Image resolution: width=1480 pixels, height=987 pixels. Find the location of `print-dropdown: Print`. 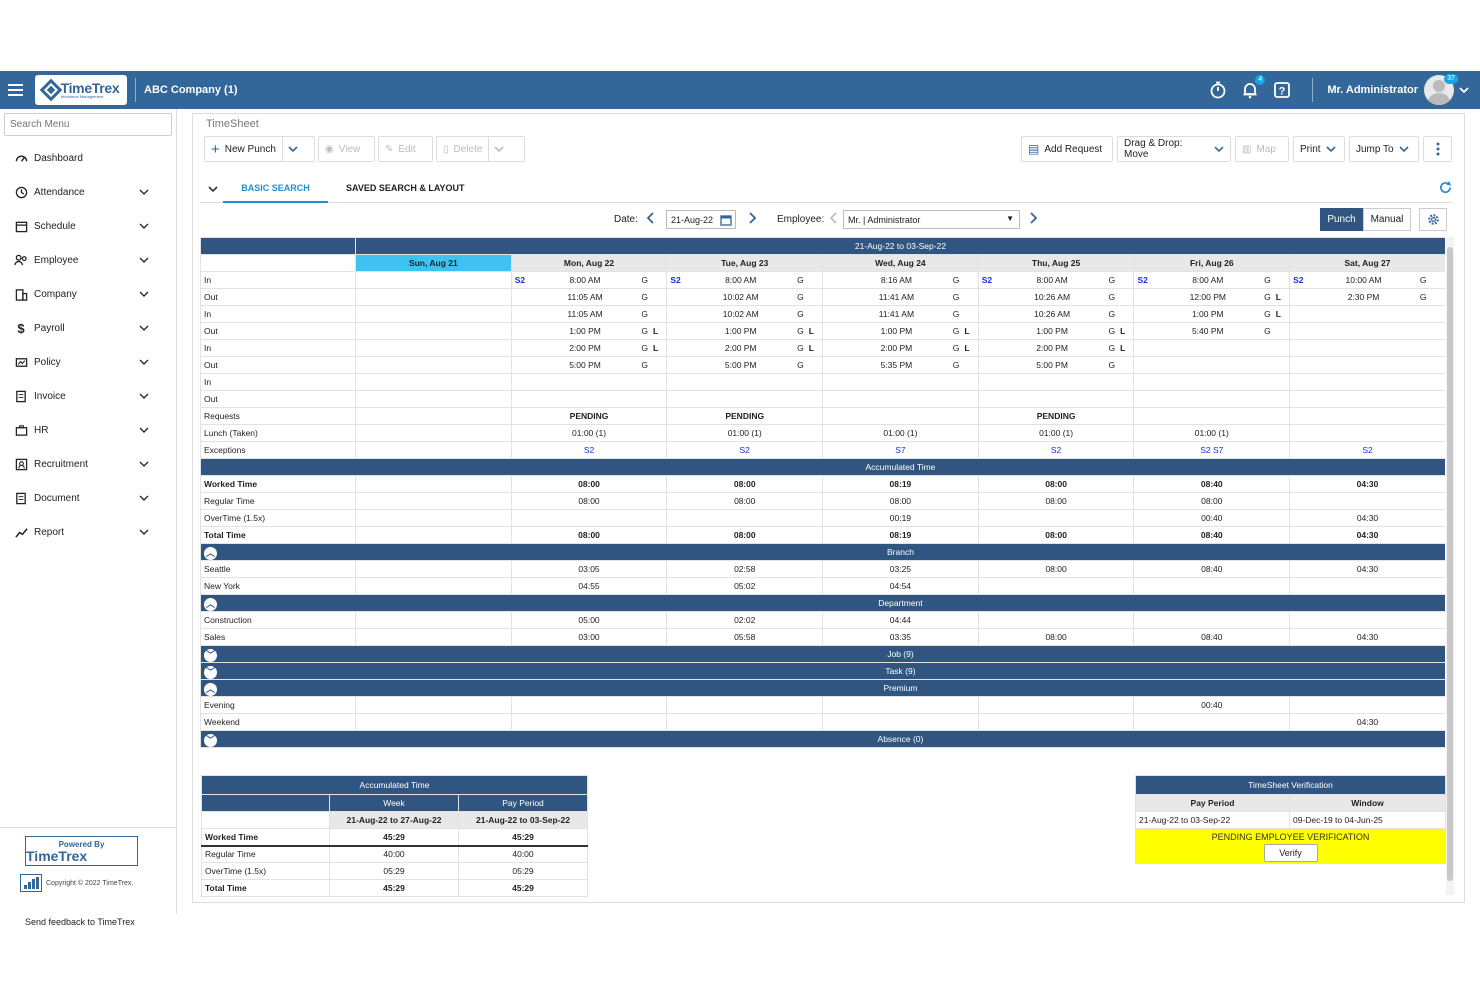

print-dropdown: Print is located at coordinates (1319, 149).